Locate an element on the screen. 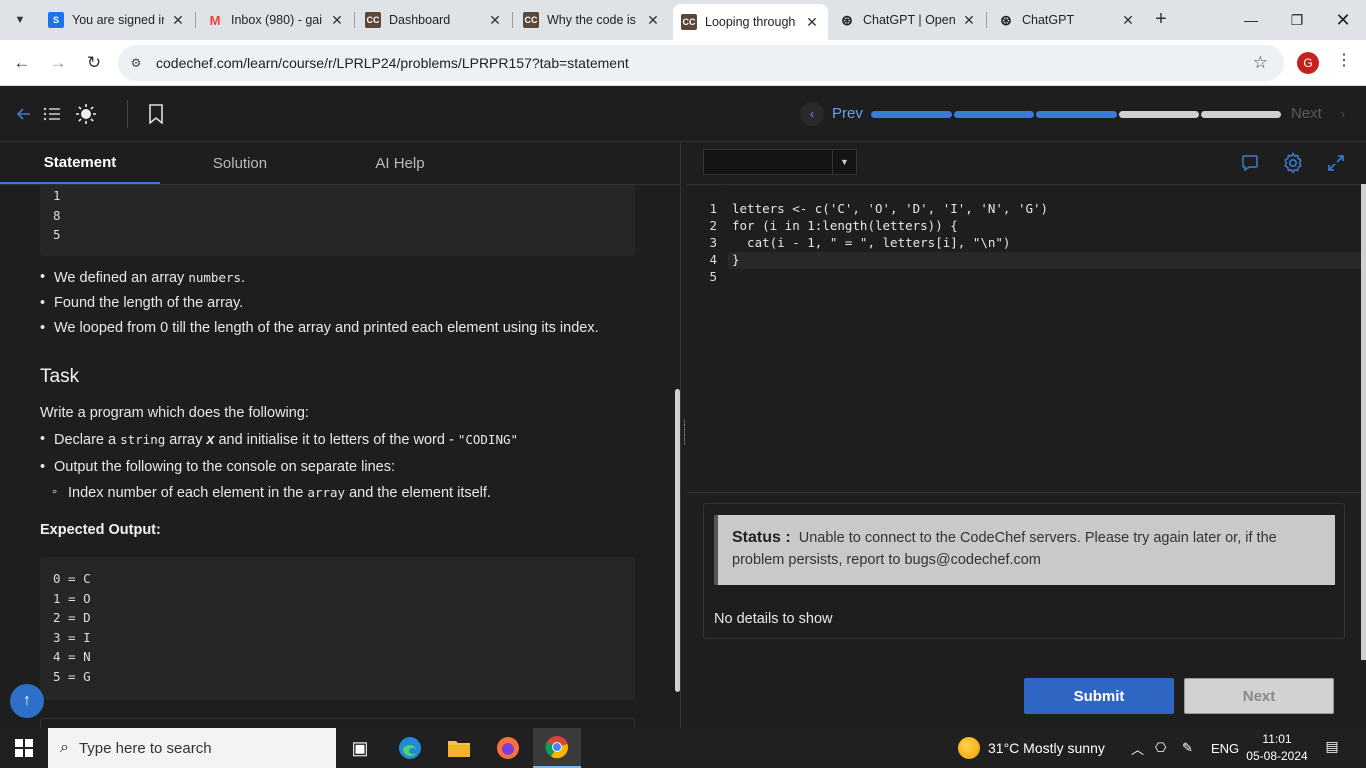 Image resolution: width=1366 pixels, height=768 pixels. panel-resize-handle: ⁝ ⁝ ⁝ ⁝ ⁝ is located at coordinates (683, 435).